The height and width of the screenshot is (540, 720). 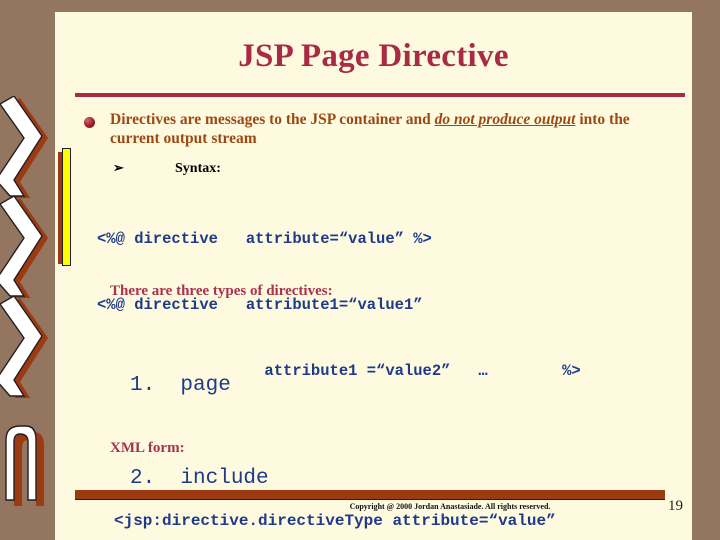 What do you see at coordinates (323, 168) in the screenshot?
I see `syntax-subitem: ➢ Syntax:` at bounding box center [323, 168].